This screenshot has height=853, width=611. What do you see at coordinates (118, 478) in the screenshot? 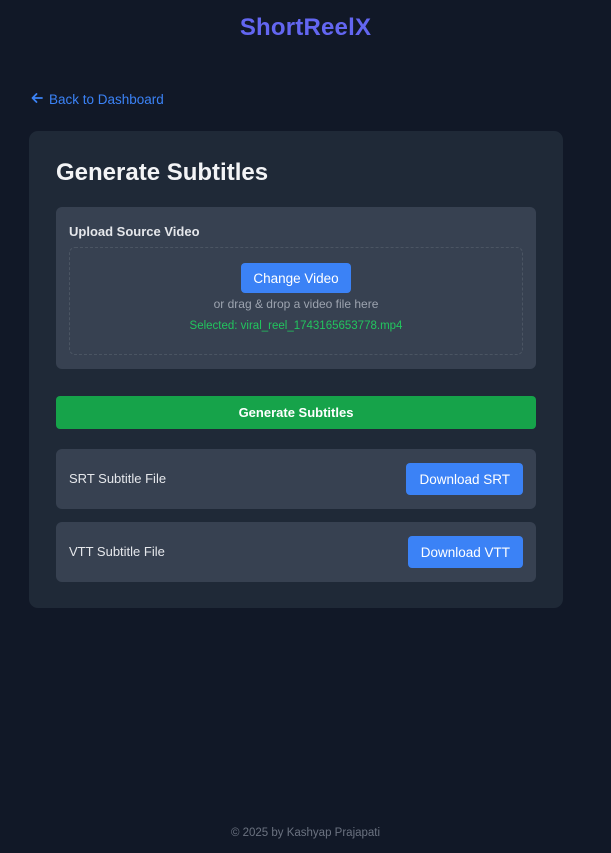
I see `srt-file-label: SRT Subtitle File` at bounding box center [118, 478].